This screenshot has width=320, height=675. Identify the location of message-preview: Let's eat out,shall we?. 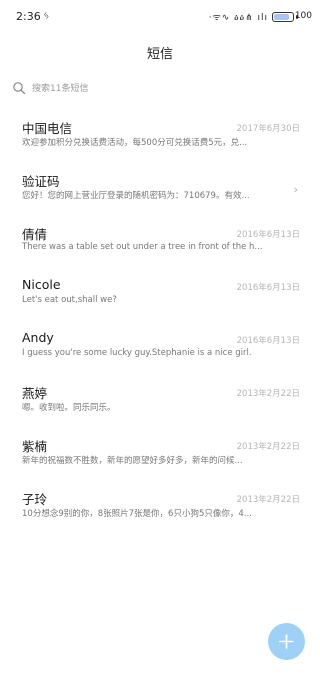
(69, 300).